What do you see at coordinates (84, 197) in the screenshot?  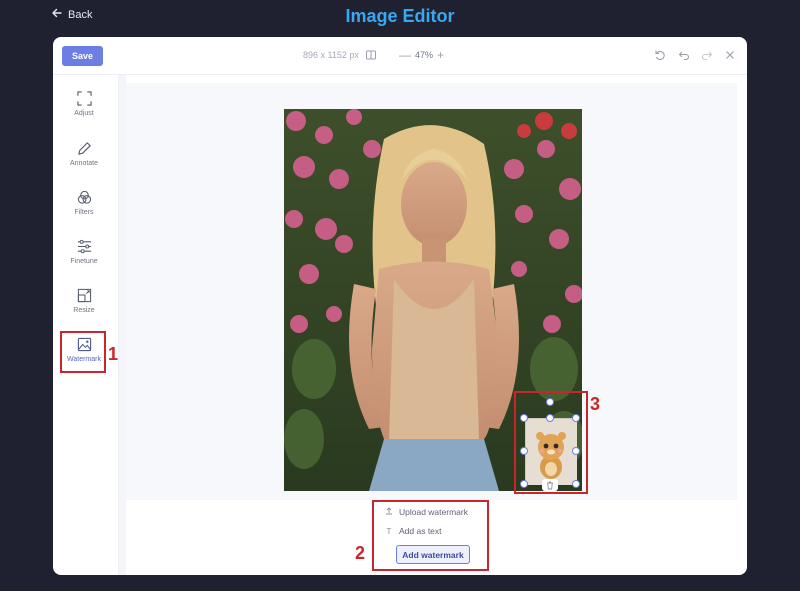 I see `filters-icon` at bounding box center [84, 197].